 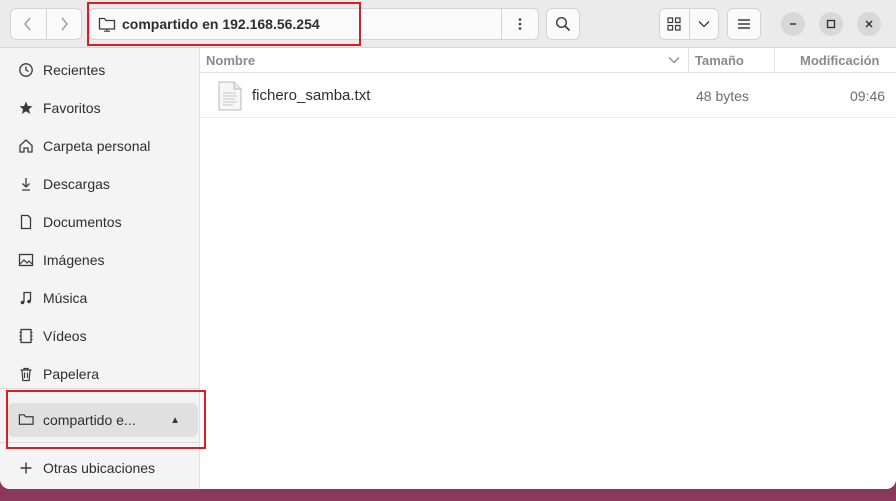 I want to click on minimize-button, so click(x=793, y=24).